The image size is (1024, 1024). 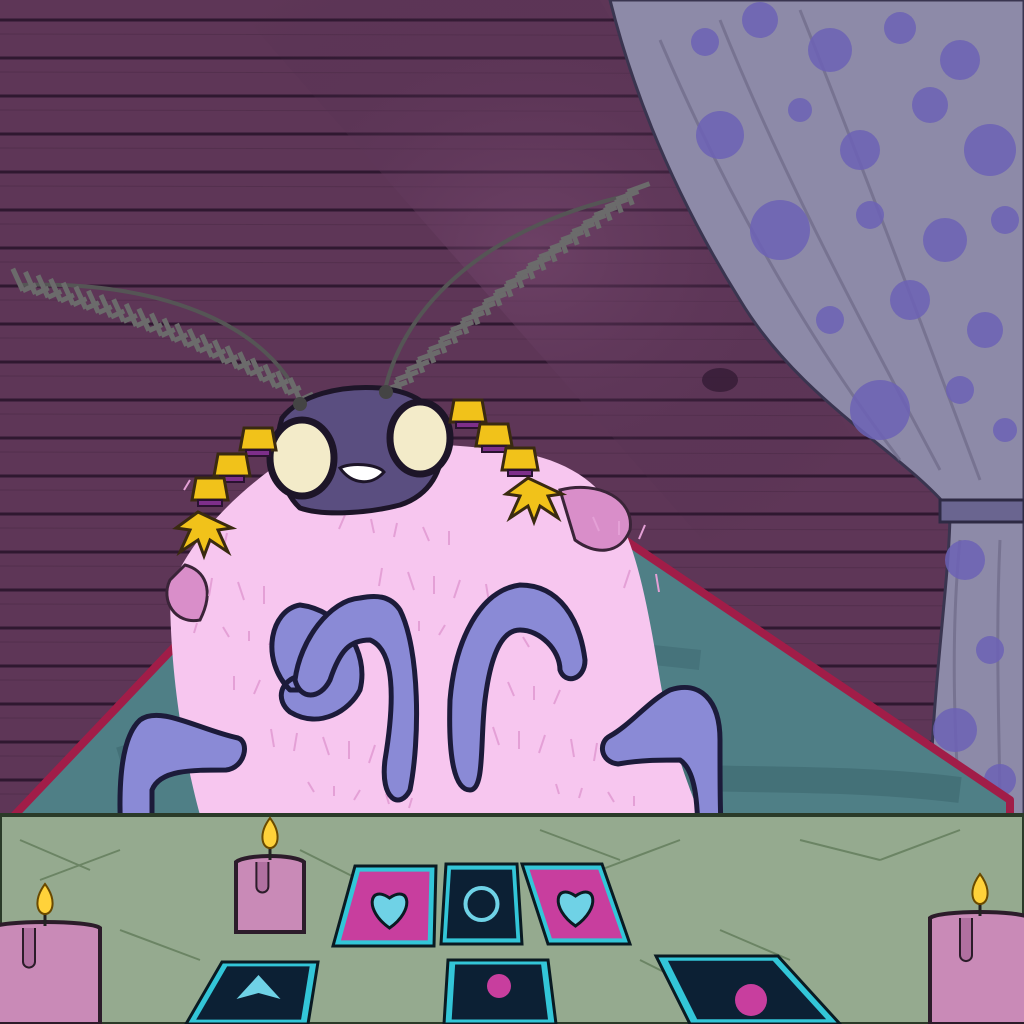 I want to click on rose-icon, so click(x=751, y=1000).